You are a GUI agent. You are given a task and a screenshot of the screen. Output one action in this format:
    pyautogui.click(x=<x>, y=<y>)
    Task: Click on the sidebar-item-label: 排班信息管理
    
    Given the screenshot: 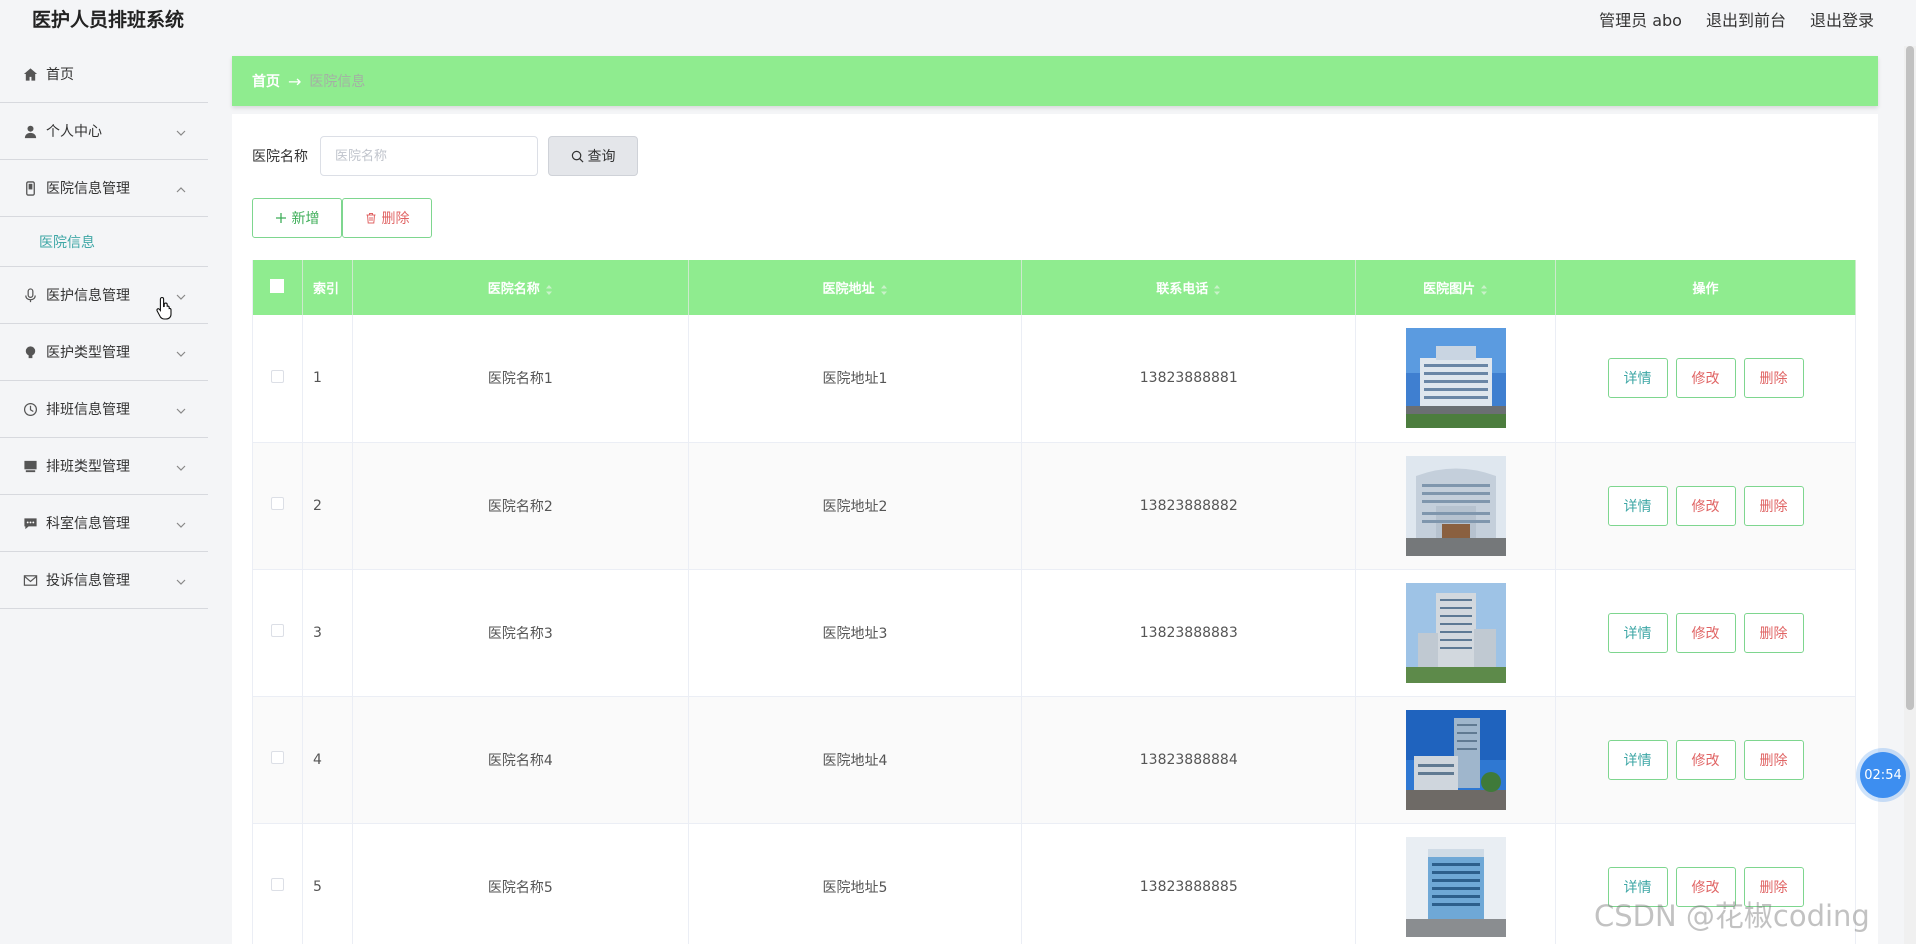 What is the action you would take?
    pyautogui.click(x=88, y=410)
    